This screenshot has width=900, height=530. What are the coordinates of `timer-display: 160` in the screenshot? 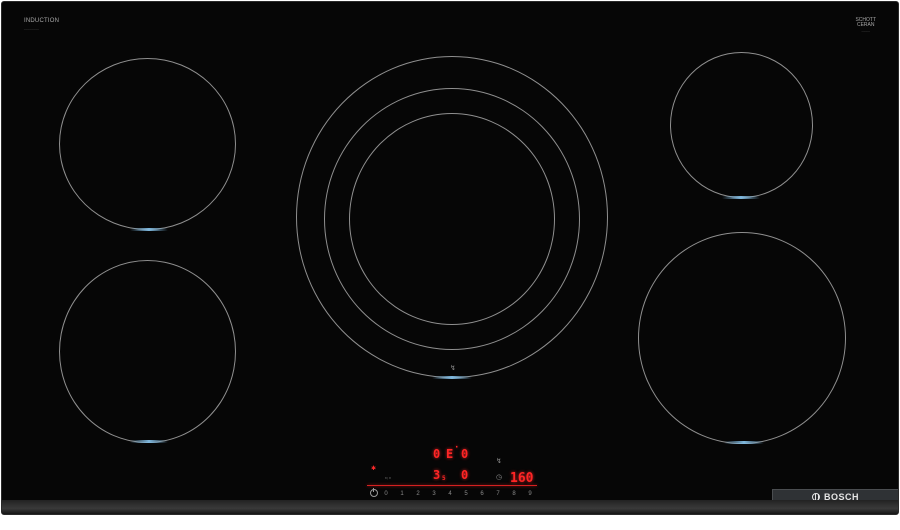 It's located at (522, 478).